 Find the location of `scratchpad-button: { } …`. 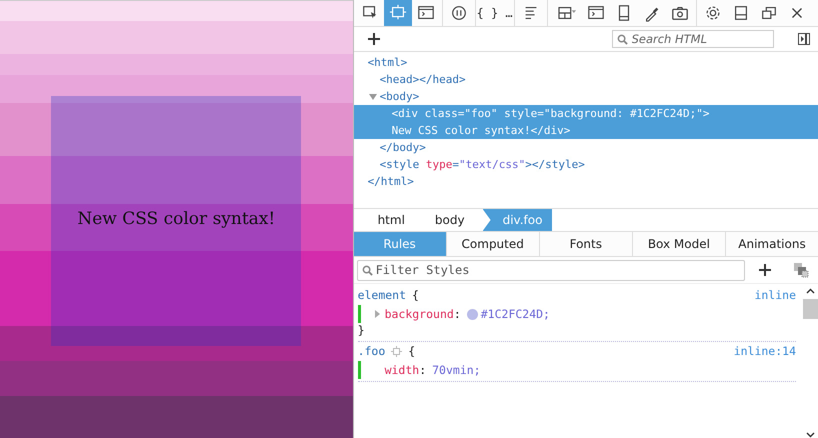

scratchpad-button: { } … is located at coordinates (495, 13).